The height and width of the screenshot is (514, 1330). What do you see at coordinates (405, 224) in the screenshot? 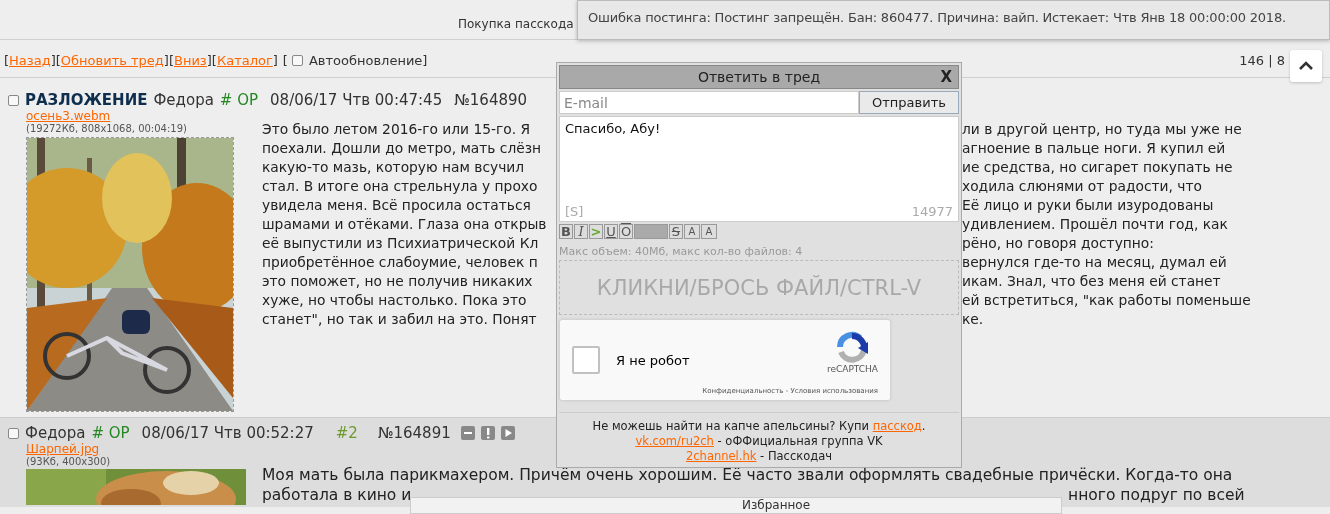
I see `post-text: шрамами и отёками. Глаза она открыв` at bounding box center [405, 224].